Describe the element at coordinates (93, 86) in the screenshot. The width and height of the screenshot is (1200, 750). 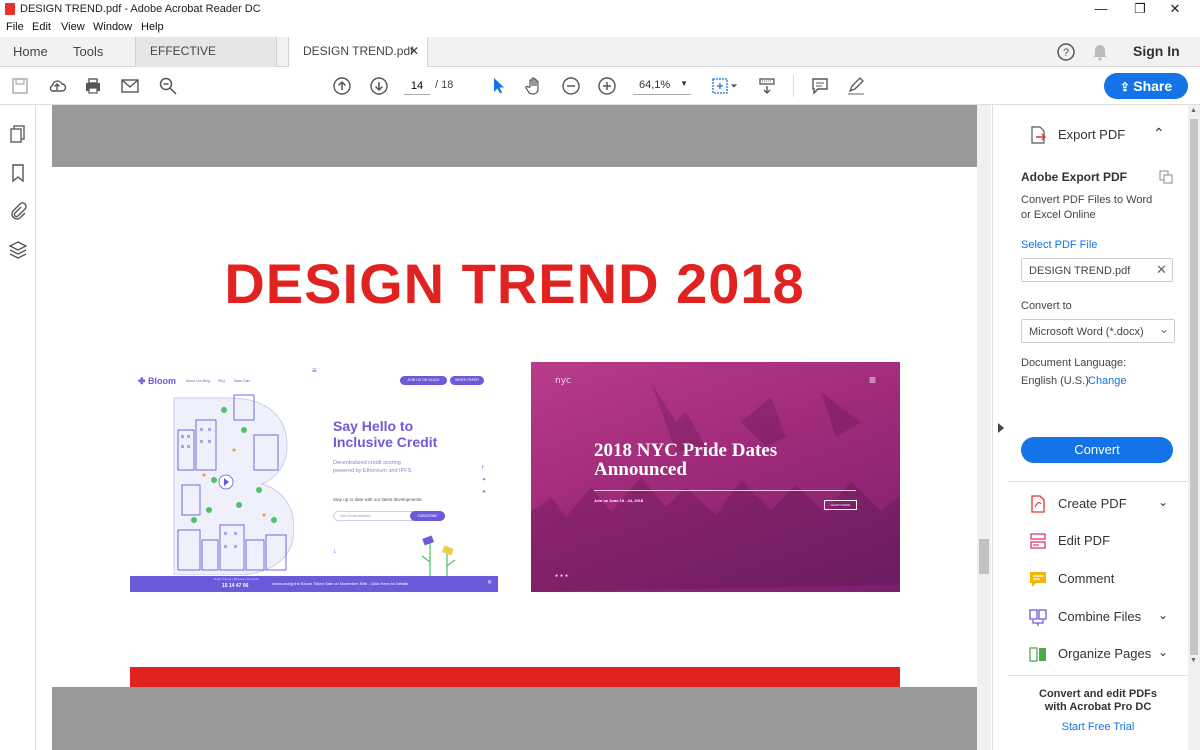
I see `print-icon` at that location.